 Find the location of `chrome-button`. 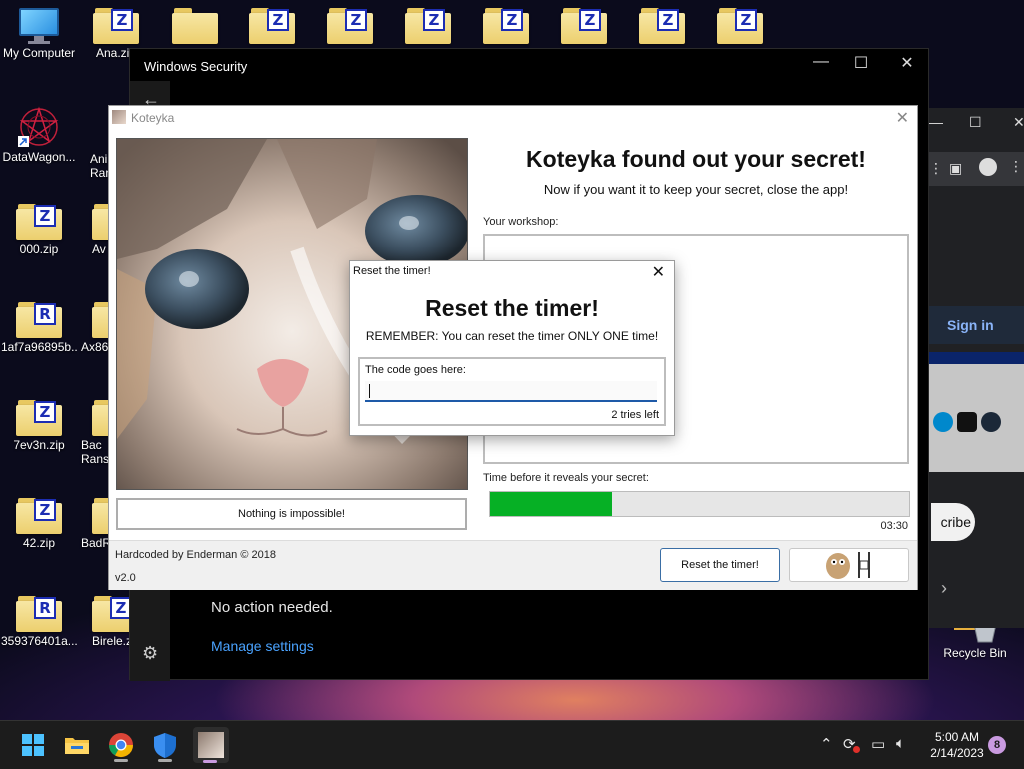

chrome-button is located at coordinates (121, 745).